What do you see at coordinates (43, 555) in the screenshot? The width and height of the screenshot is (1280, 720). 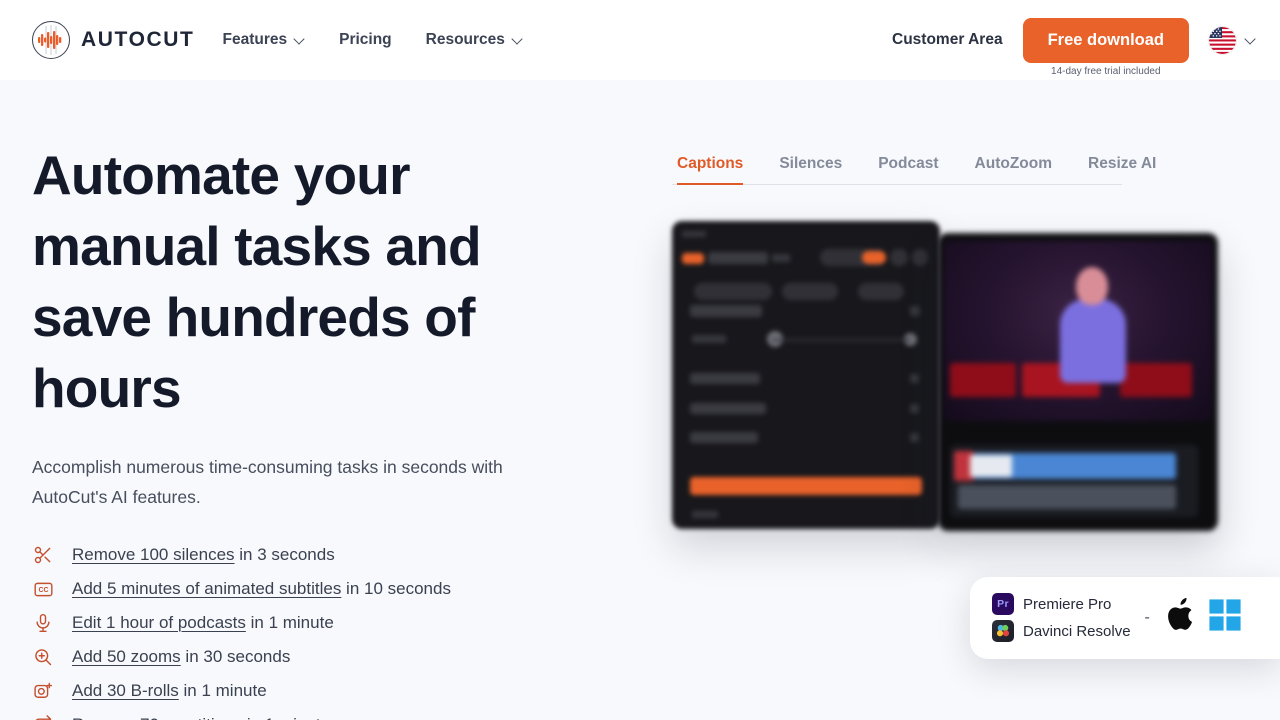 I see `scissors-icon` at bounding box center [43, 555].